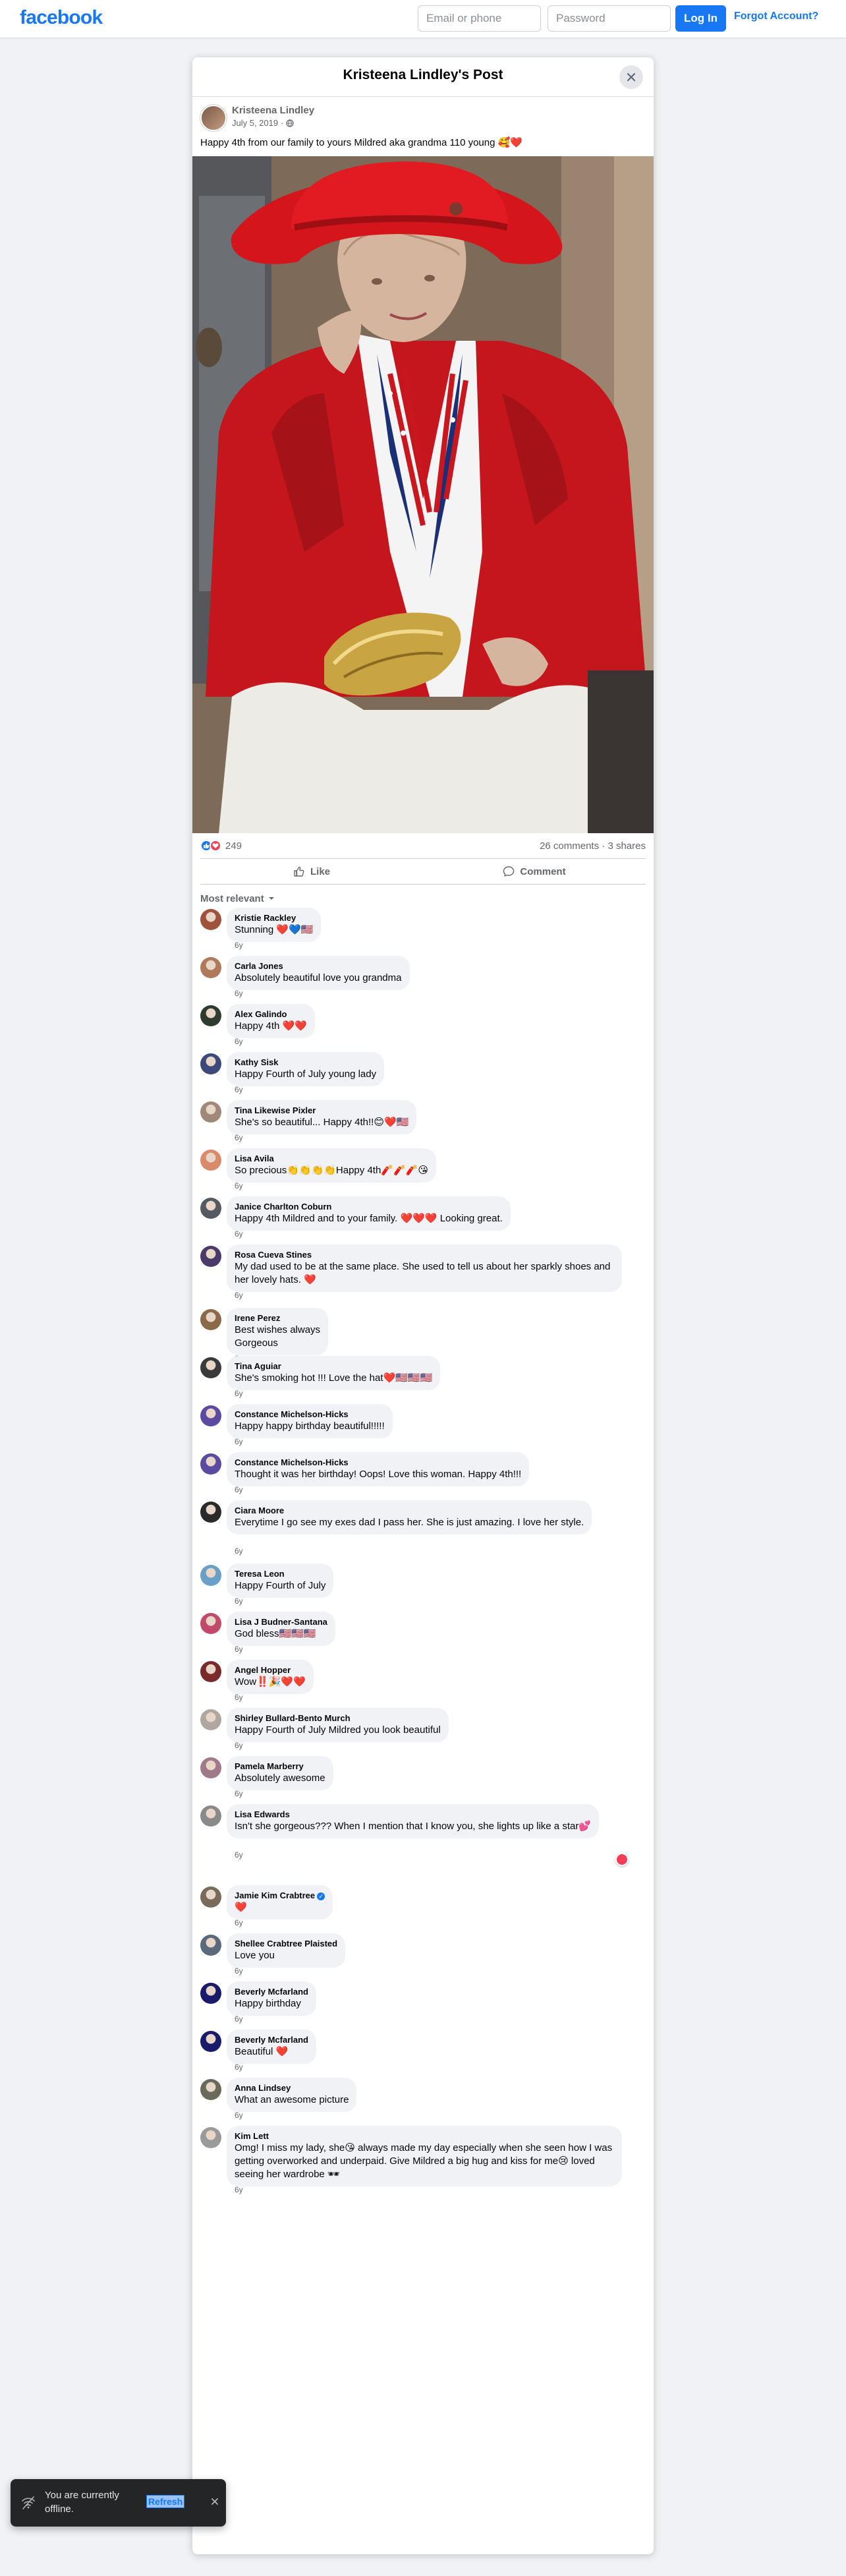  Describe the element at coordinates (280, 1766) in the screenshot. I see `comment-author: Pamela Marberry` at that location.